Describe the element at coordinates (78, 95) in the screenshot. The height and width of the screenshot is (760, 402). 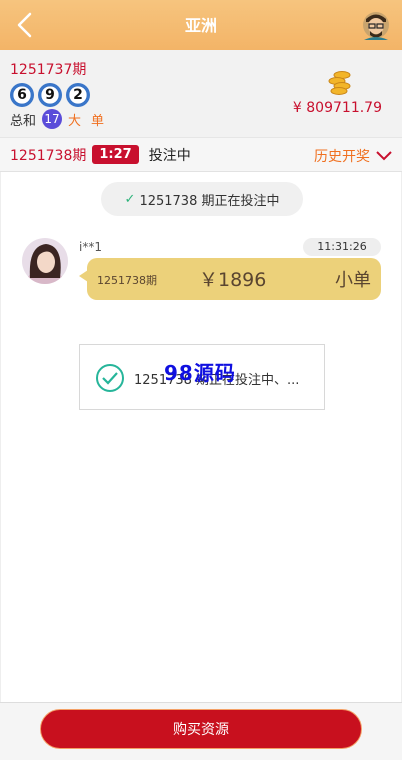
I see `result-ball: 2` at that location.